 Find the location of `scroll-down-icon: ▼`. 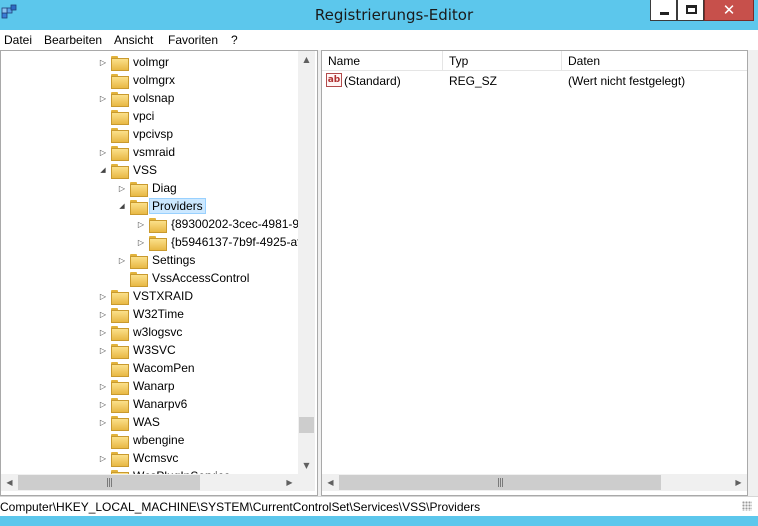

scroll-down-icon: ▼ is located at coordinates (306, 465).